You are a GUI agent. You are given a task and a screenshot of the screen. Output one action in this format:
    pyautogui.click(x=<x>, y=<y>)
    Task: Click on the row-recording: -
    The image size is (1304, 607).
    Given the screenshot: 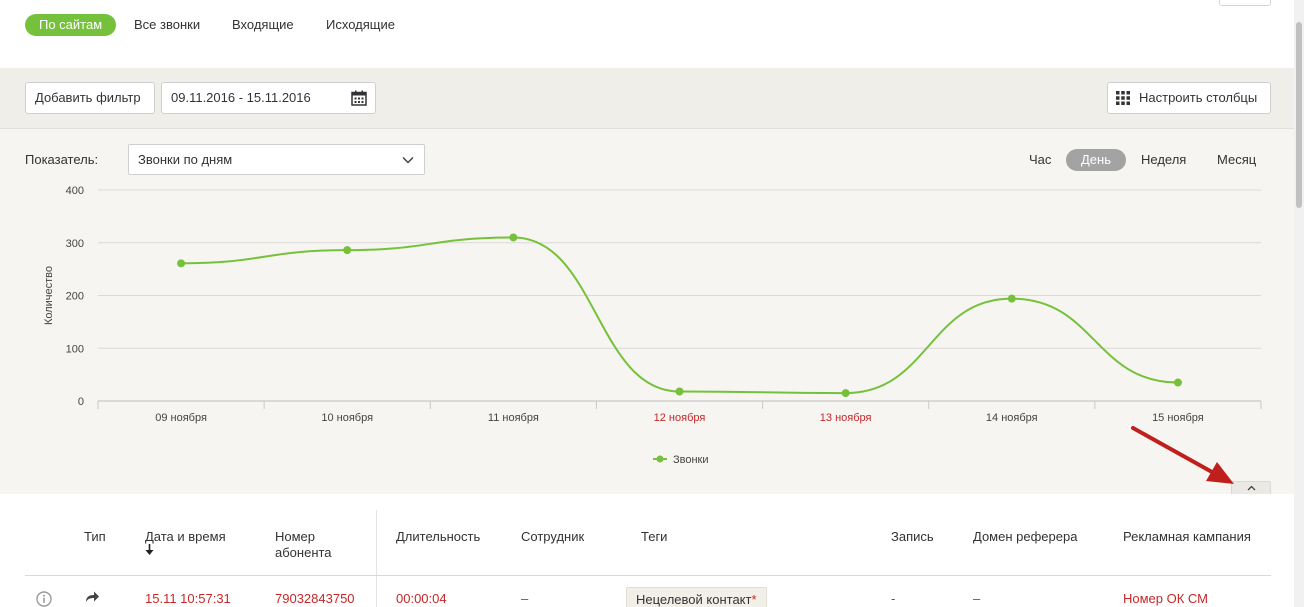 What is the action you would take?
    pyautogui.click(x=893, y=598)
    